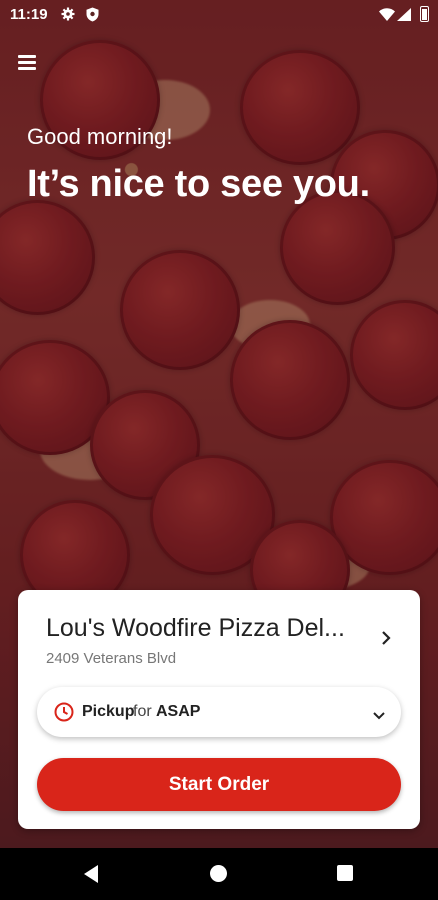 The width and height of the screenshot is (438, 900). What do you see at coordinates (198, 184) in the screenshot?
I see `welcome-headline: It’s nice to see you.` at bounding box center [198, 184].